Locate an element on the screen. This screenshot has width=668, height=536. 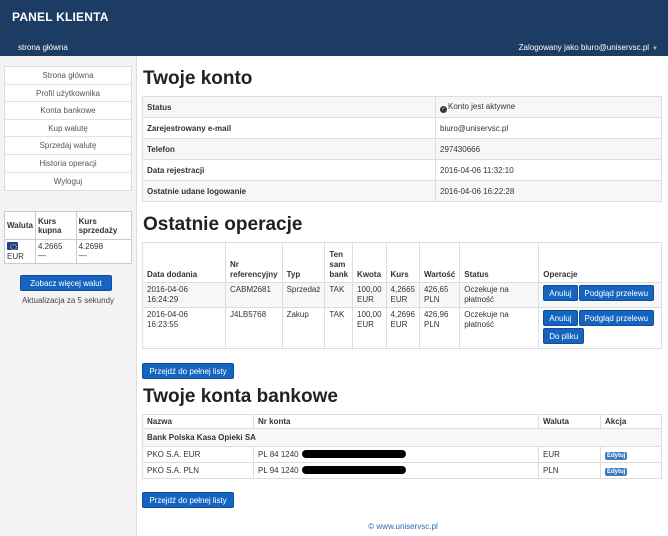
ops-header-type: Typ is located at coordinates (303, 262).